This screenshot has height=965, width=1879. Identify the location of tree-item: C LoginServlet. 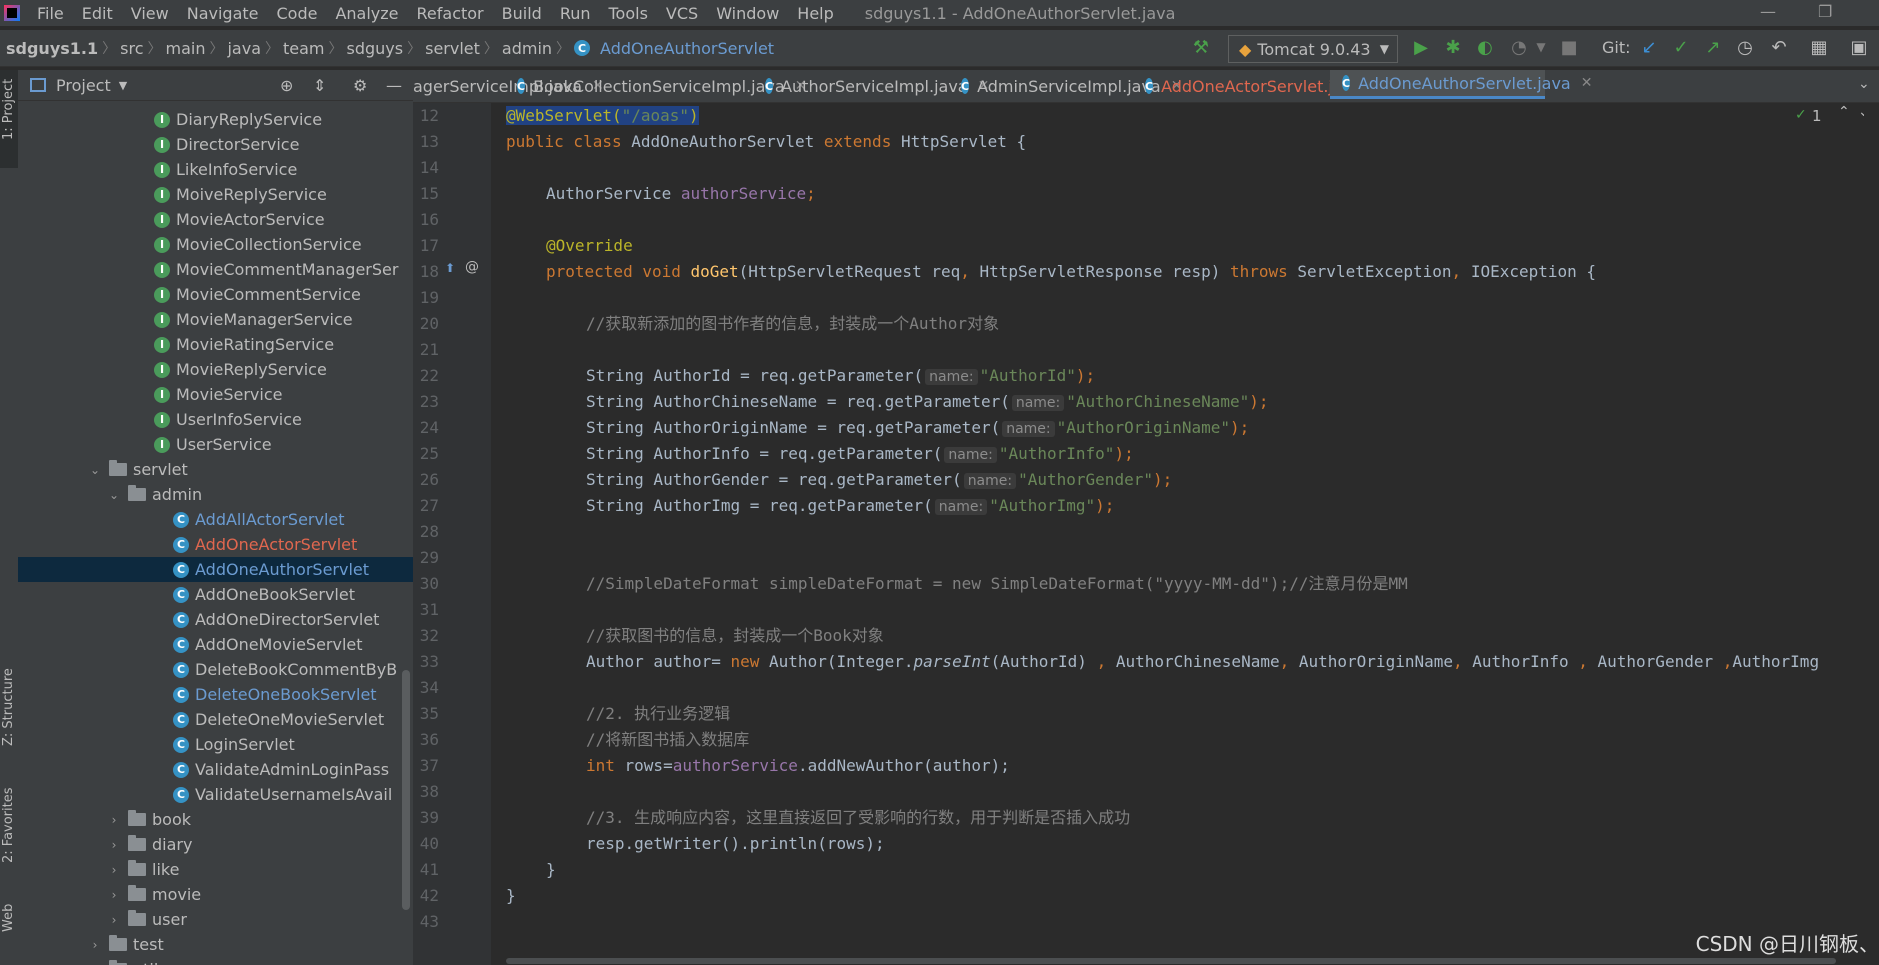
(215, 744).